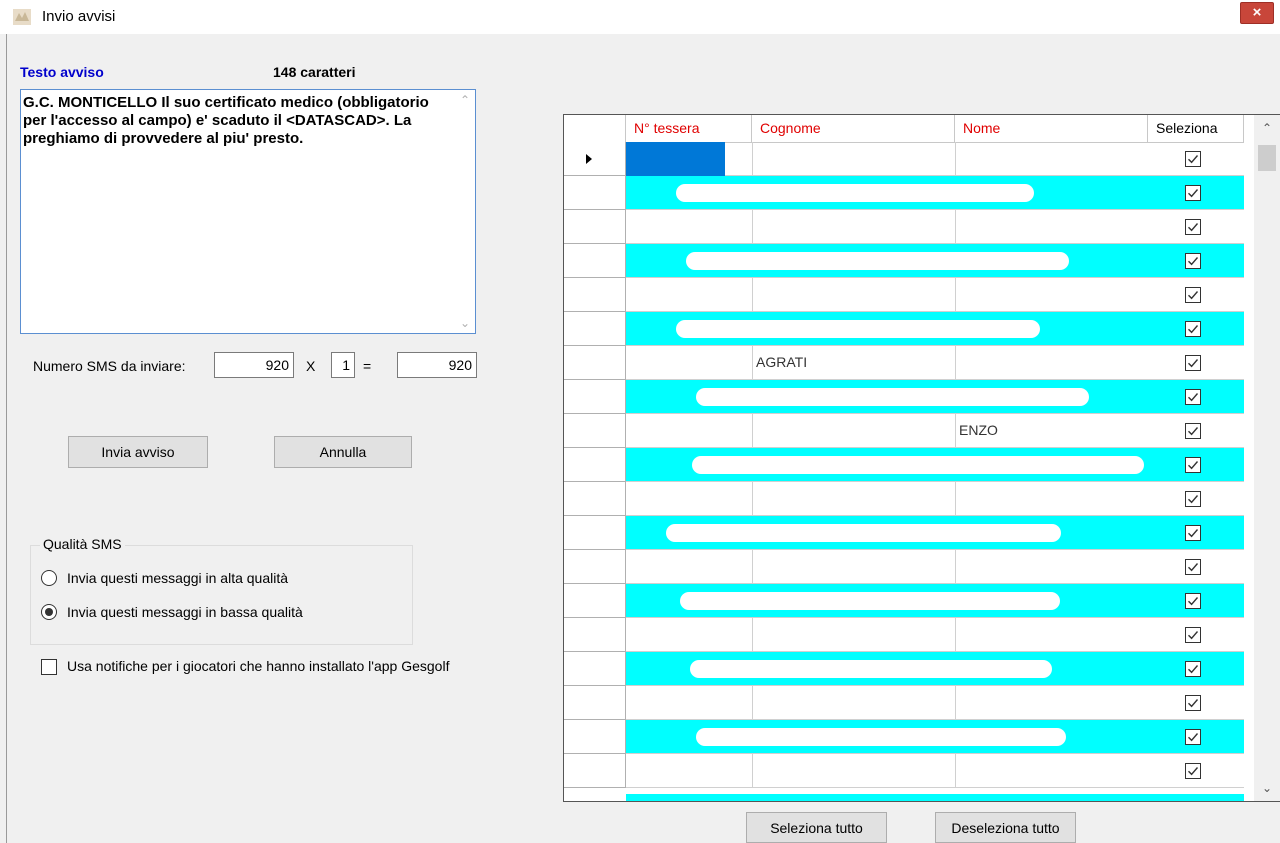 The width and height of the screenshot is (1280, 843). I want to click on col-header-nome: Nome, so click(1051, 128).